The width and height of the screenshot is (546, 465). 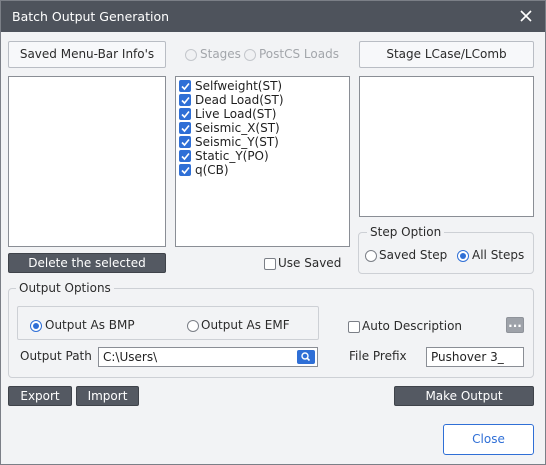 What do you see at coordinates (87, 54) in the screenshot?
I see `saved-menu-info-button: Saved Menu-Bar Info's` at bounding box center [87, 54].